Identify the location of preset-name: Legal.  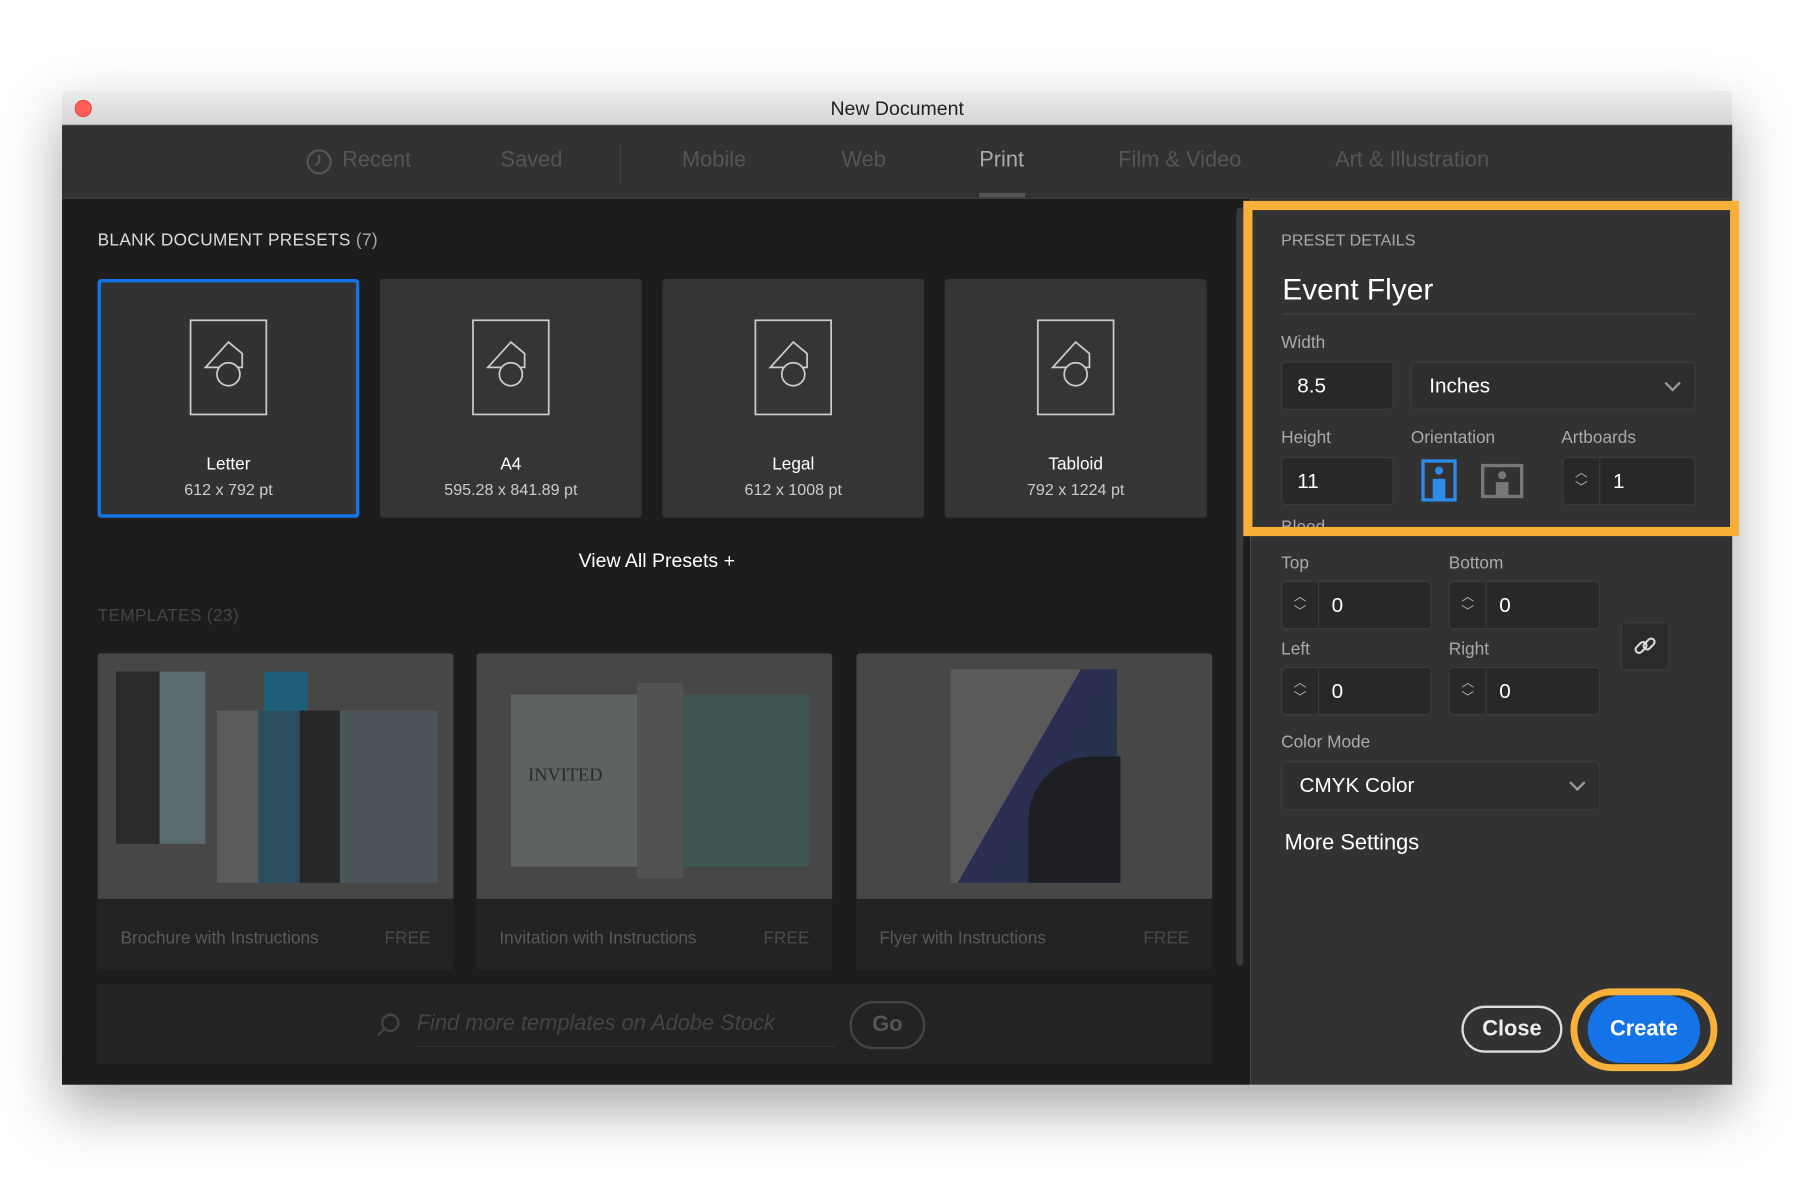
(793, 464).